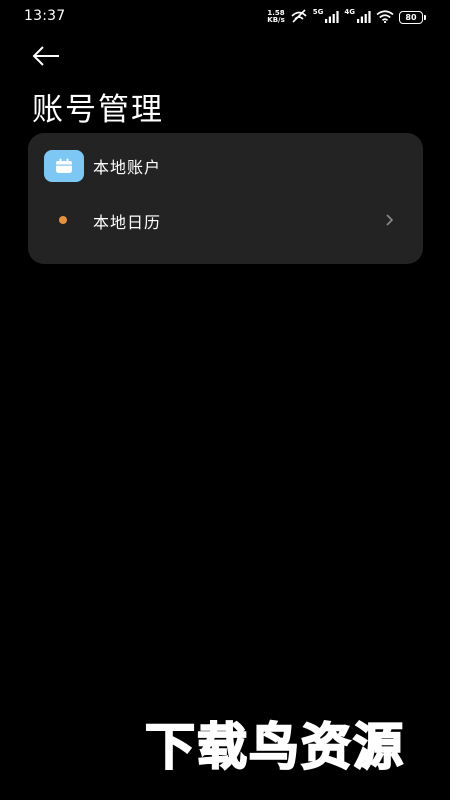 This screenshot has width=450, height=800. Describe the element at coordinates (390, 220) in the screenshot. I see `chevron-right-icon` at that location.